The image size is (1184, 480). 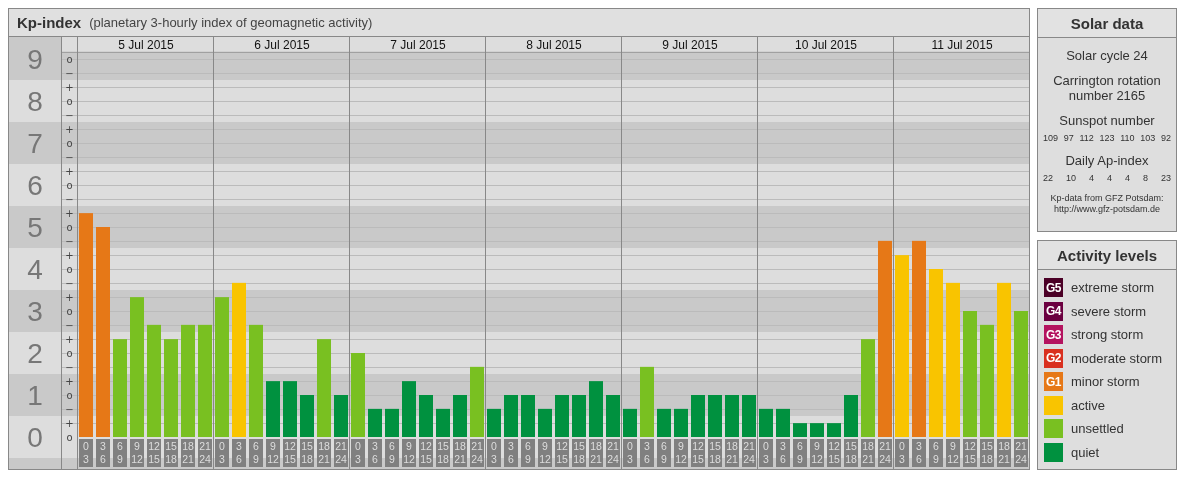 What do you see at coordinates (1105, 381) in the screenshot?
I see `level-label: minor storm` at bounding box center [1105, 381].